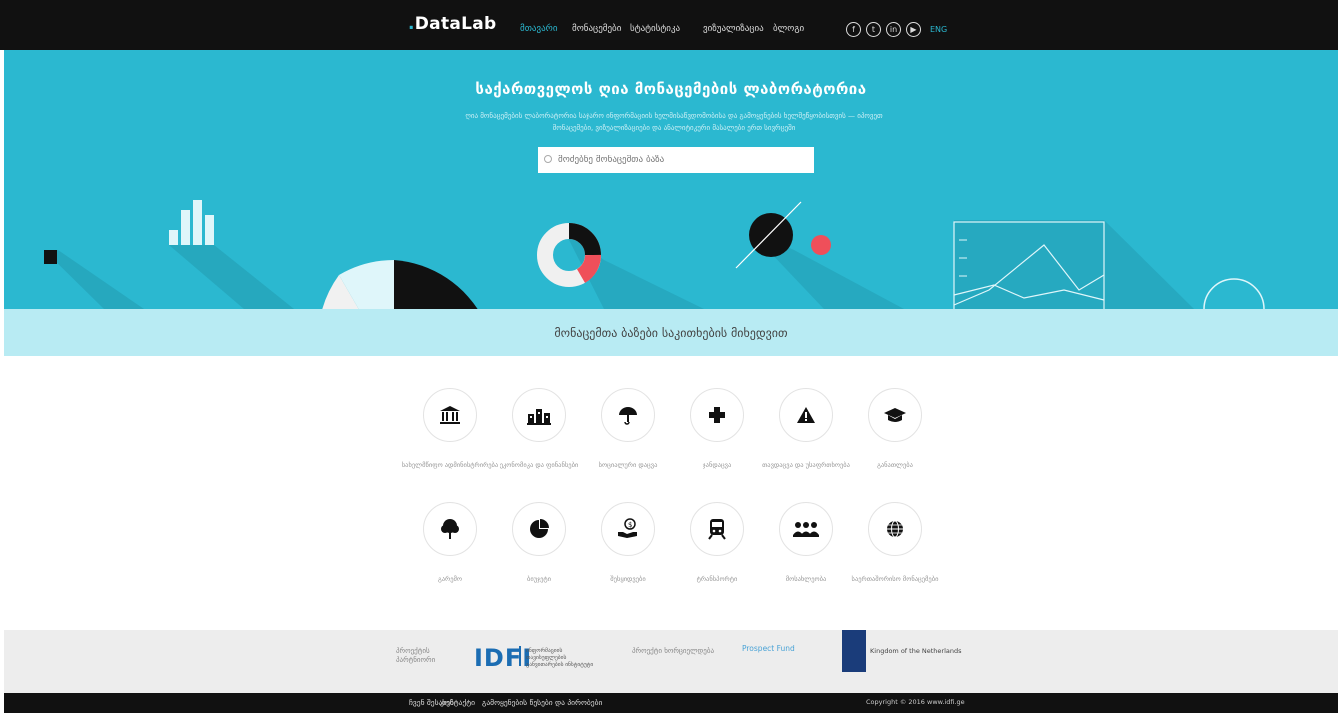  I want to click on idfi-logo: IDFI, so click(503, 658).